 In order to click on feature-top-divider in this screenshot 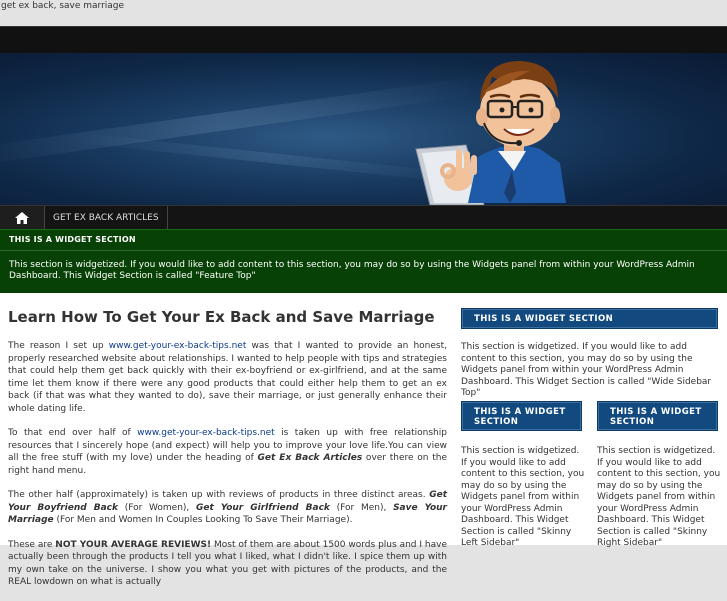, I will do `click(363, 250)`.